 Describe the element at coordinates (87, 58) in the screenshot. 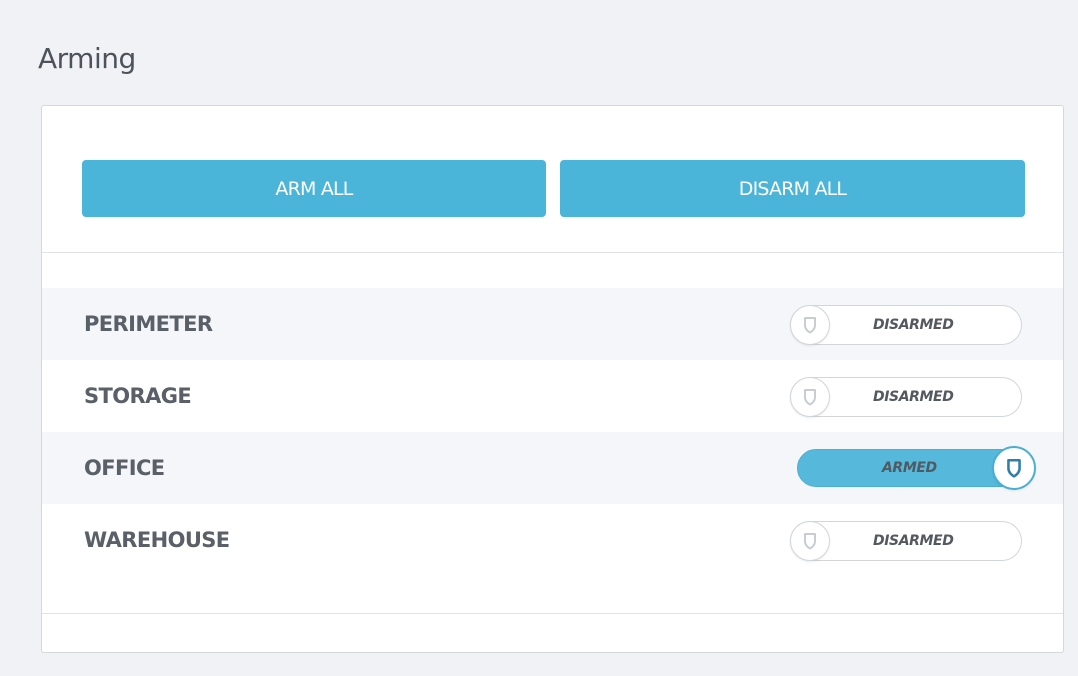

I see `page-title: Arming` at that location.